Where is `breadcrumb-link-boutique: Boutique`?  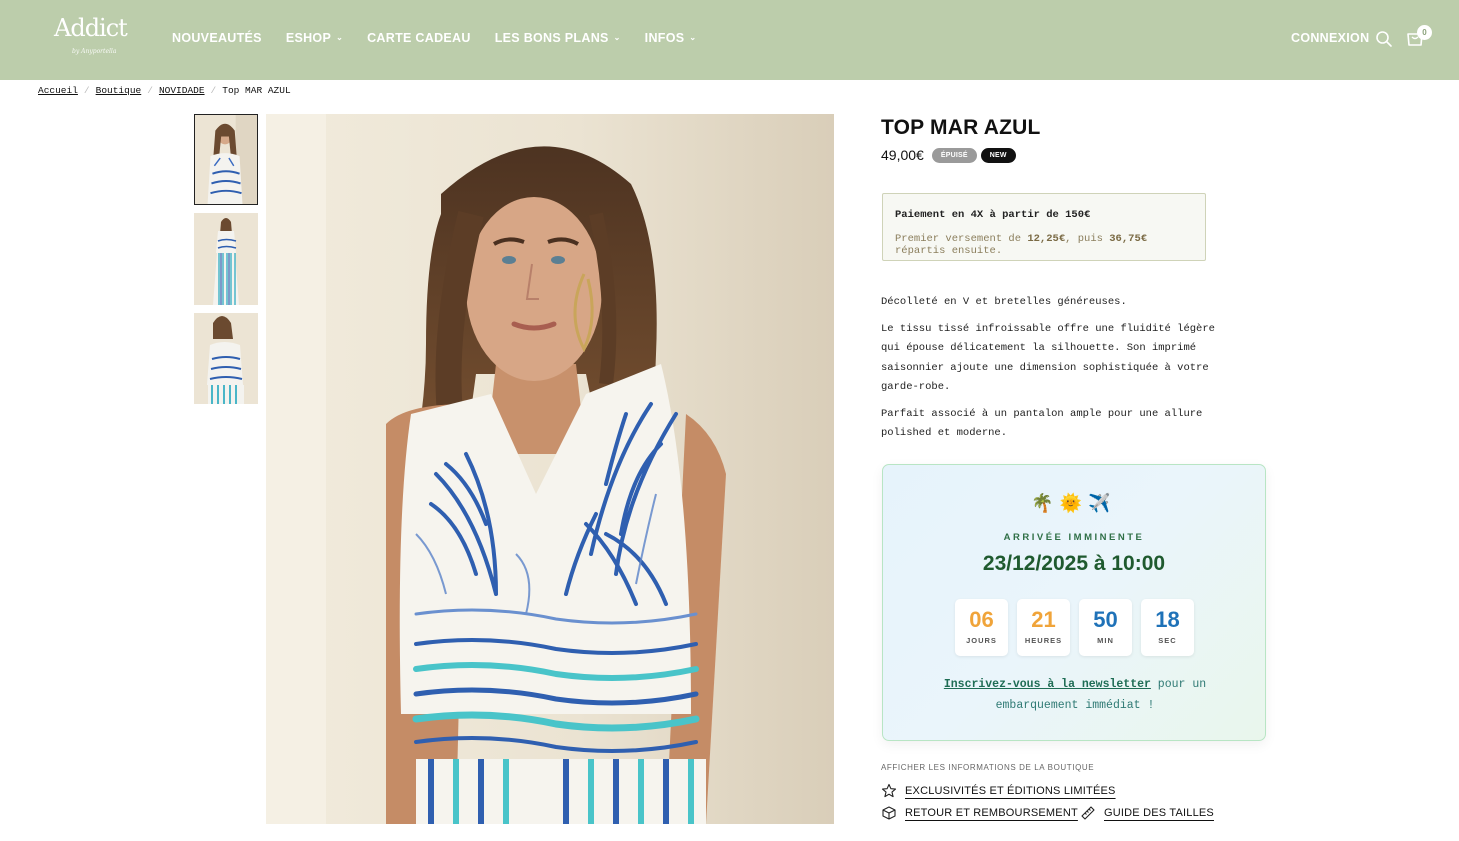
breadcrumb-link-boutique: Boutique is located at coordinates (119, 90).